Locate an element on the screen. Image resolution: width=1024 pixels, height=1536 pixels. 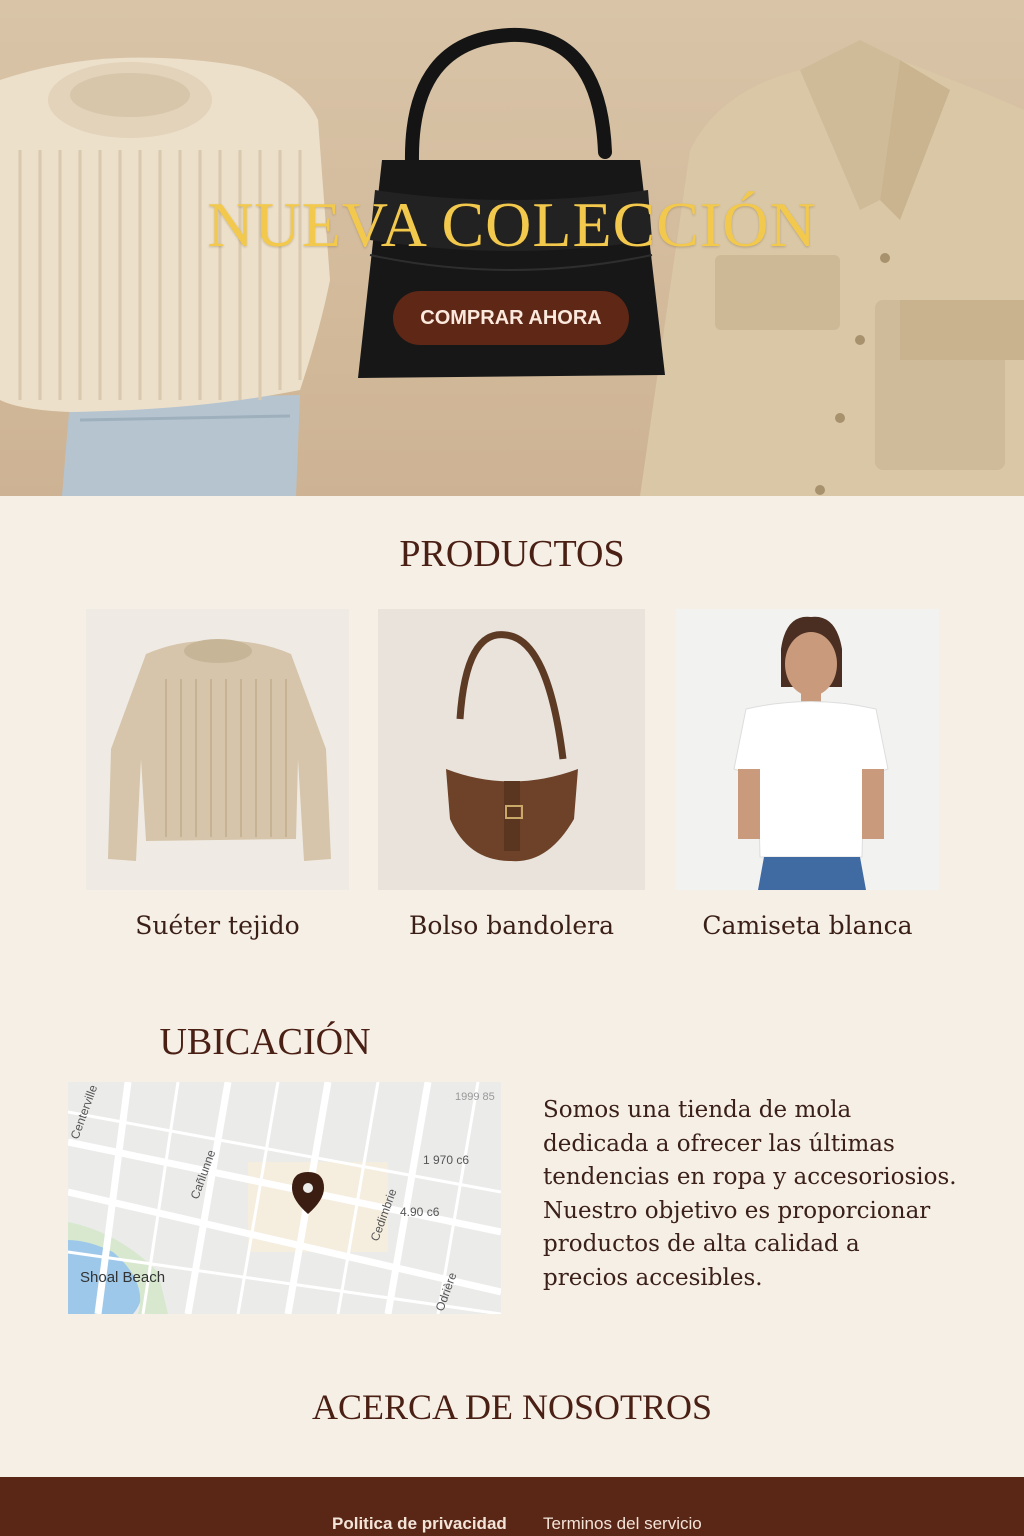
about-line: dedicada a ofrecer las últimas is located at coordinates (719, 1143).